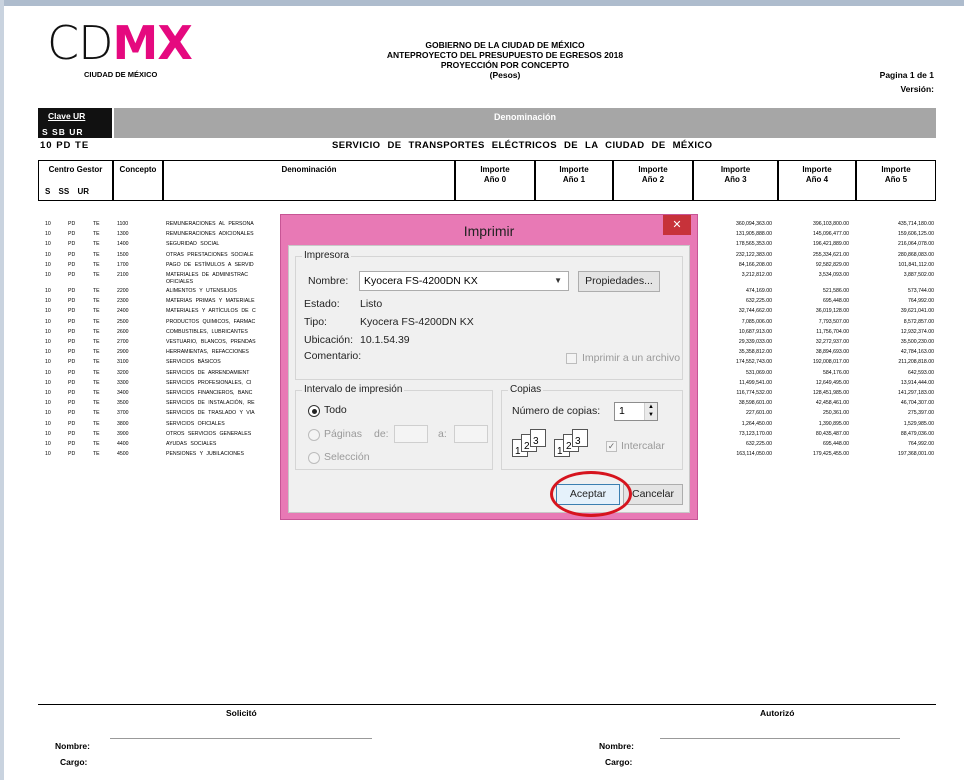 The width and height of the screenshot is (964, 780). What do you see at coordinates (755, 342) in the screenshot?
I see `cell-a3: 29,339,033.00` at bounding box center [755, 342].